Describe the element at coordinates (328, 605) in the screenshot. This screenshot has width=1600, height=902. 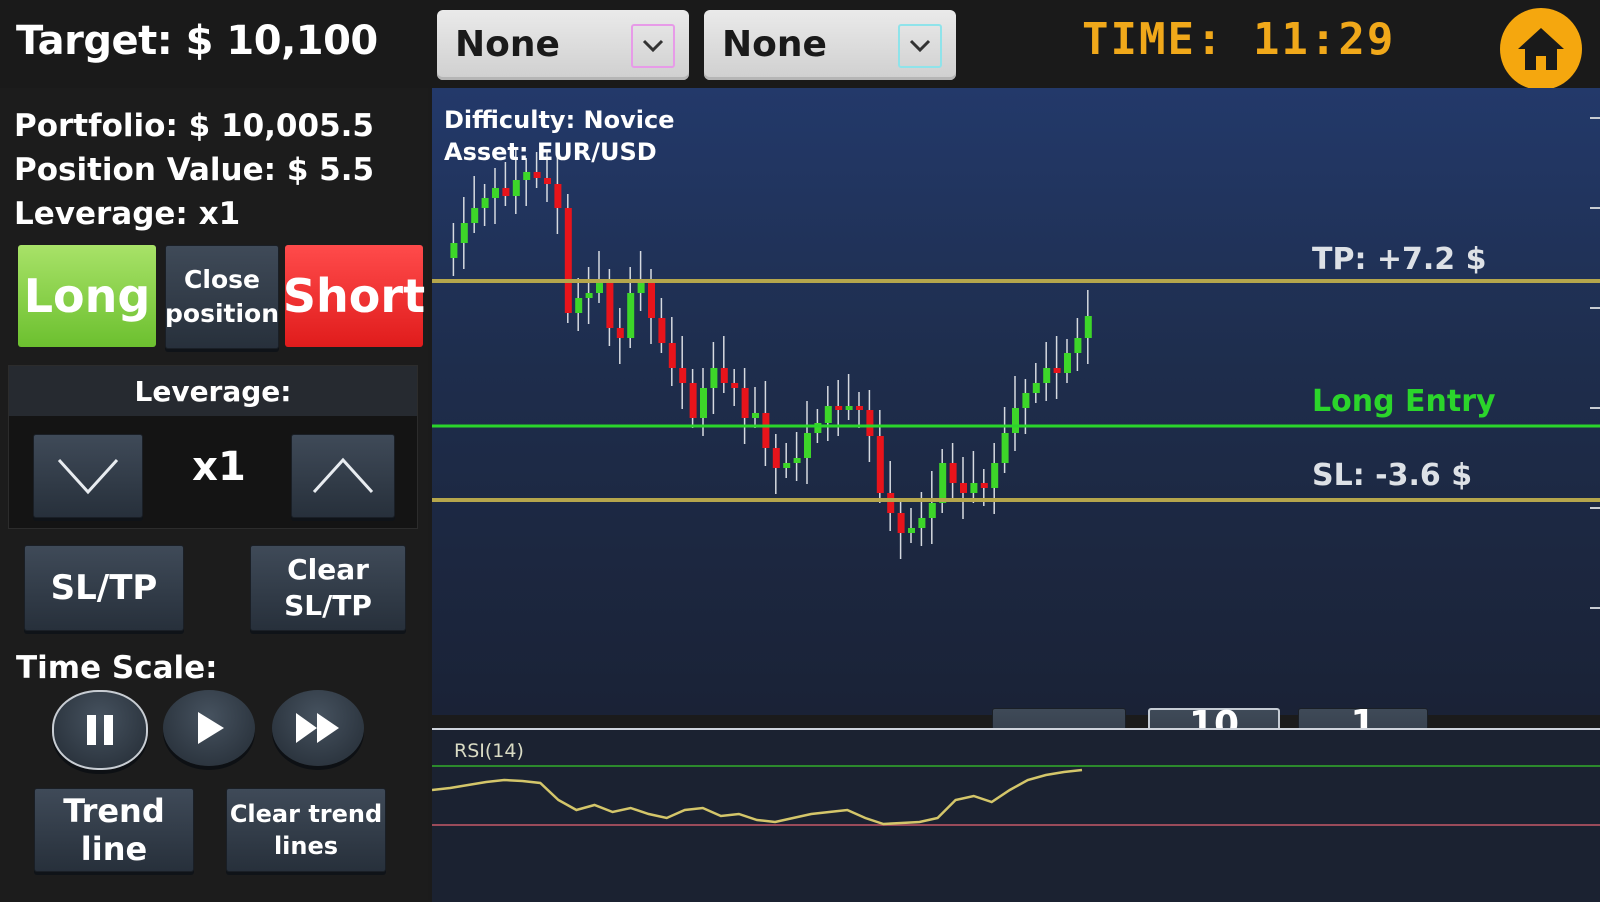
I see `clear-sltp-label-2: SL/TP` at that location.